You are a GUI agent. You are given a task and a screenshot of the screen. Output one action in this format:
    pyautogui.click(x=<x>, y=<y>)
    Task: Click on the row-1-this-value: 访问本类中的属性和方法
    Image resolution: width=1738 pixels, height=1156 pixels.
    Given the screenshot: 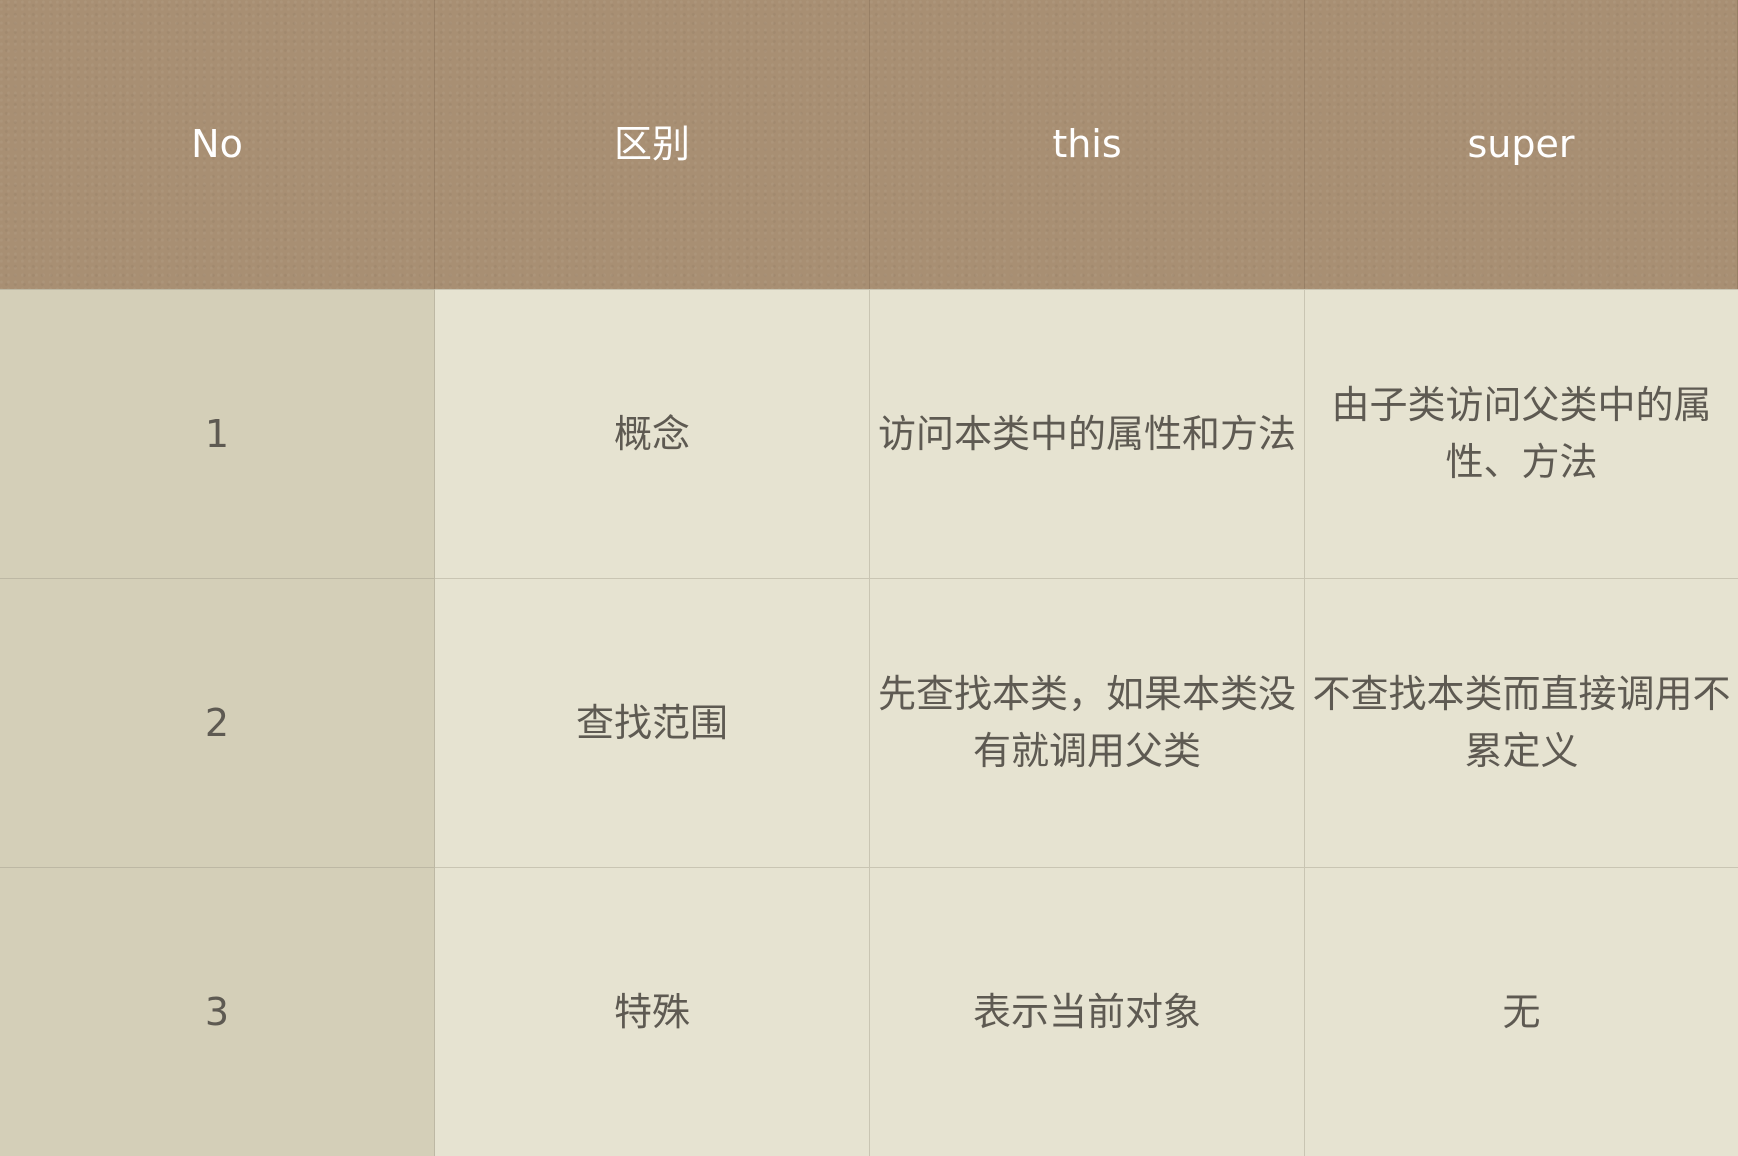 What is the action you would take?
    pyautogui.click(x=1086, y=433)
    